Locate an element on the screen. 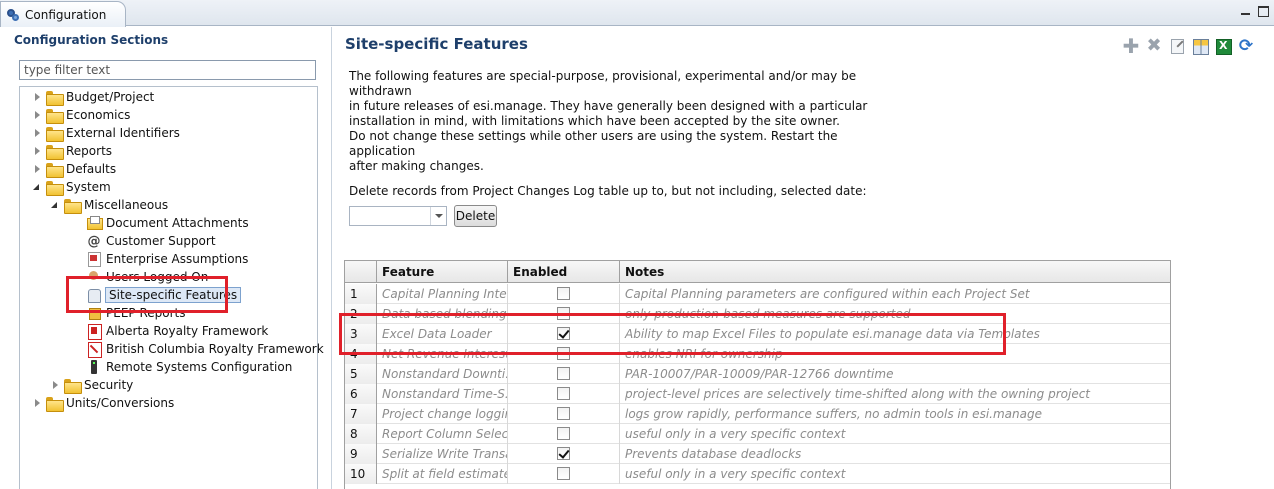 This screenshot has height=489, width=1274. tree-item-label: Units/Conversions is located at coordinates (120, 403).